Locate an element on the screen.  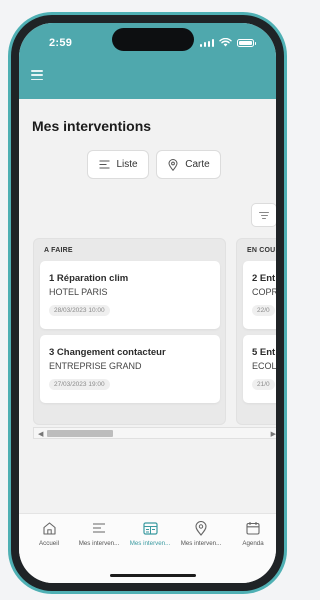
card-title: 5 Ent is located at coordinates (264, 352).